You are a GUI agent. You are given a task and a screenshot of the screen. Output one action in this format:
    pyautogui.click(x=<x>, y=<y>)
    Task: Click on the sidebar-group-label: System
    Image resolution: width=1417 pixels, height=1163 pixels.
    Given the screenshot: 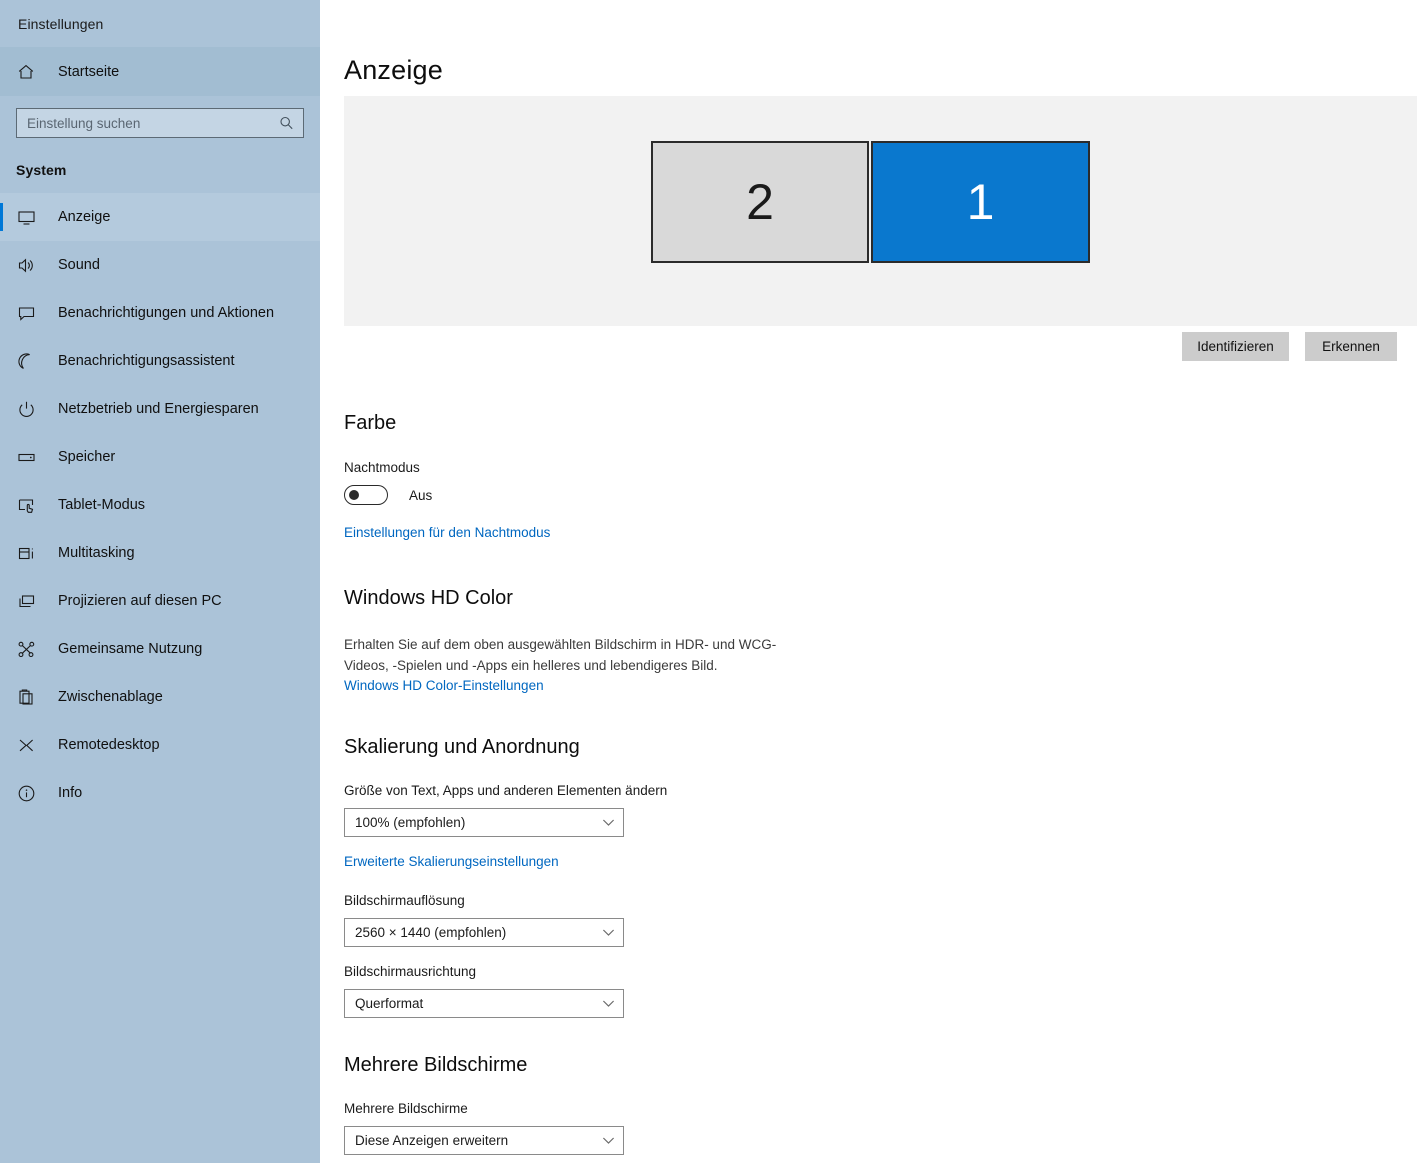 What is the action you would take?
    pyautogui.click(x=41, y=170)
    